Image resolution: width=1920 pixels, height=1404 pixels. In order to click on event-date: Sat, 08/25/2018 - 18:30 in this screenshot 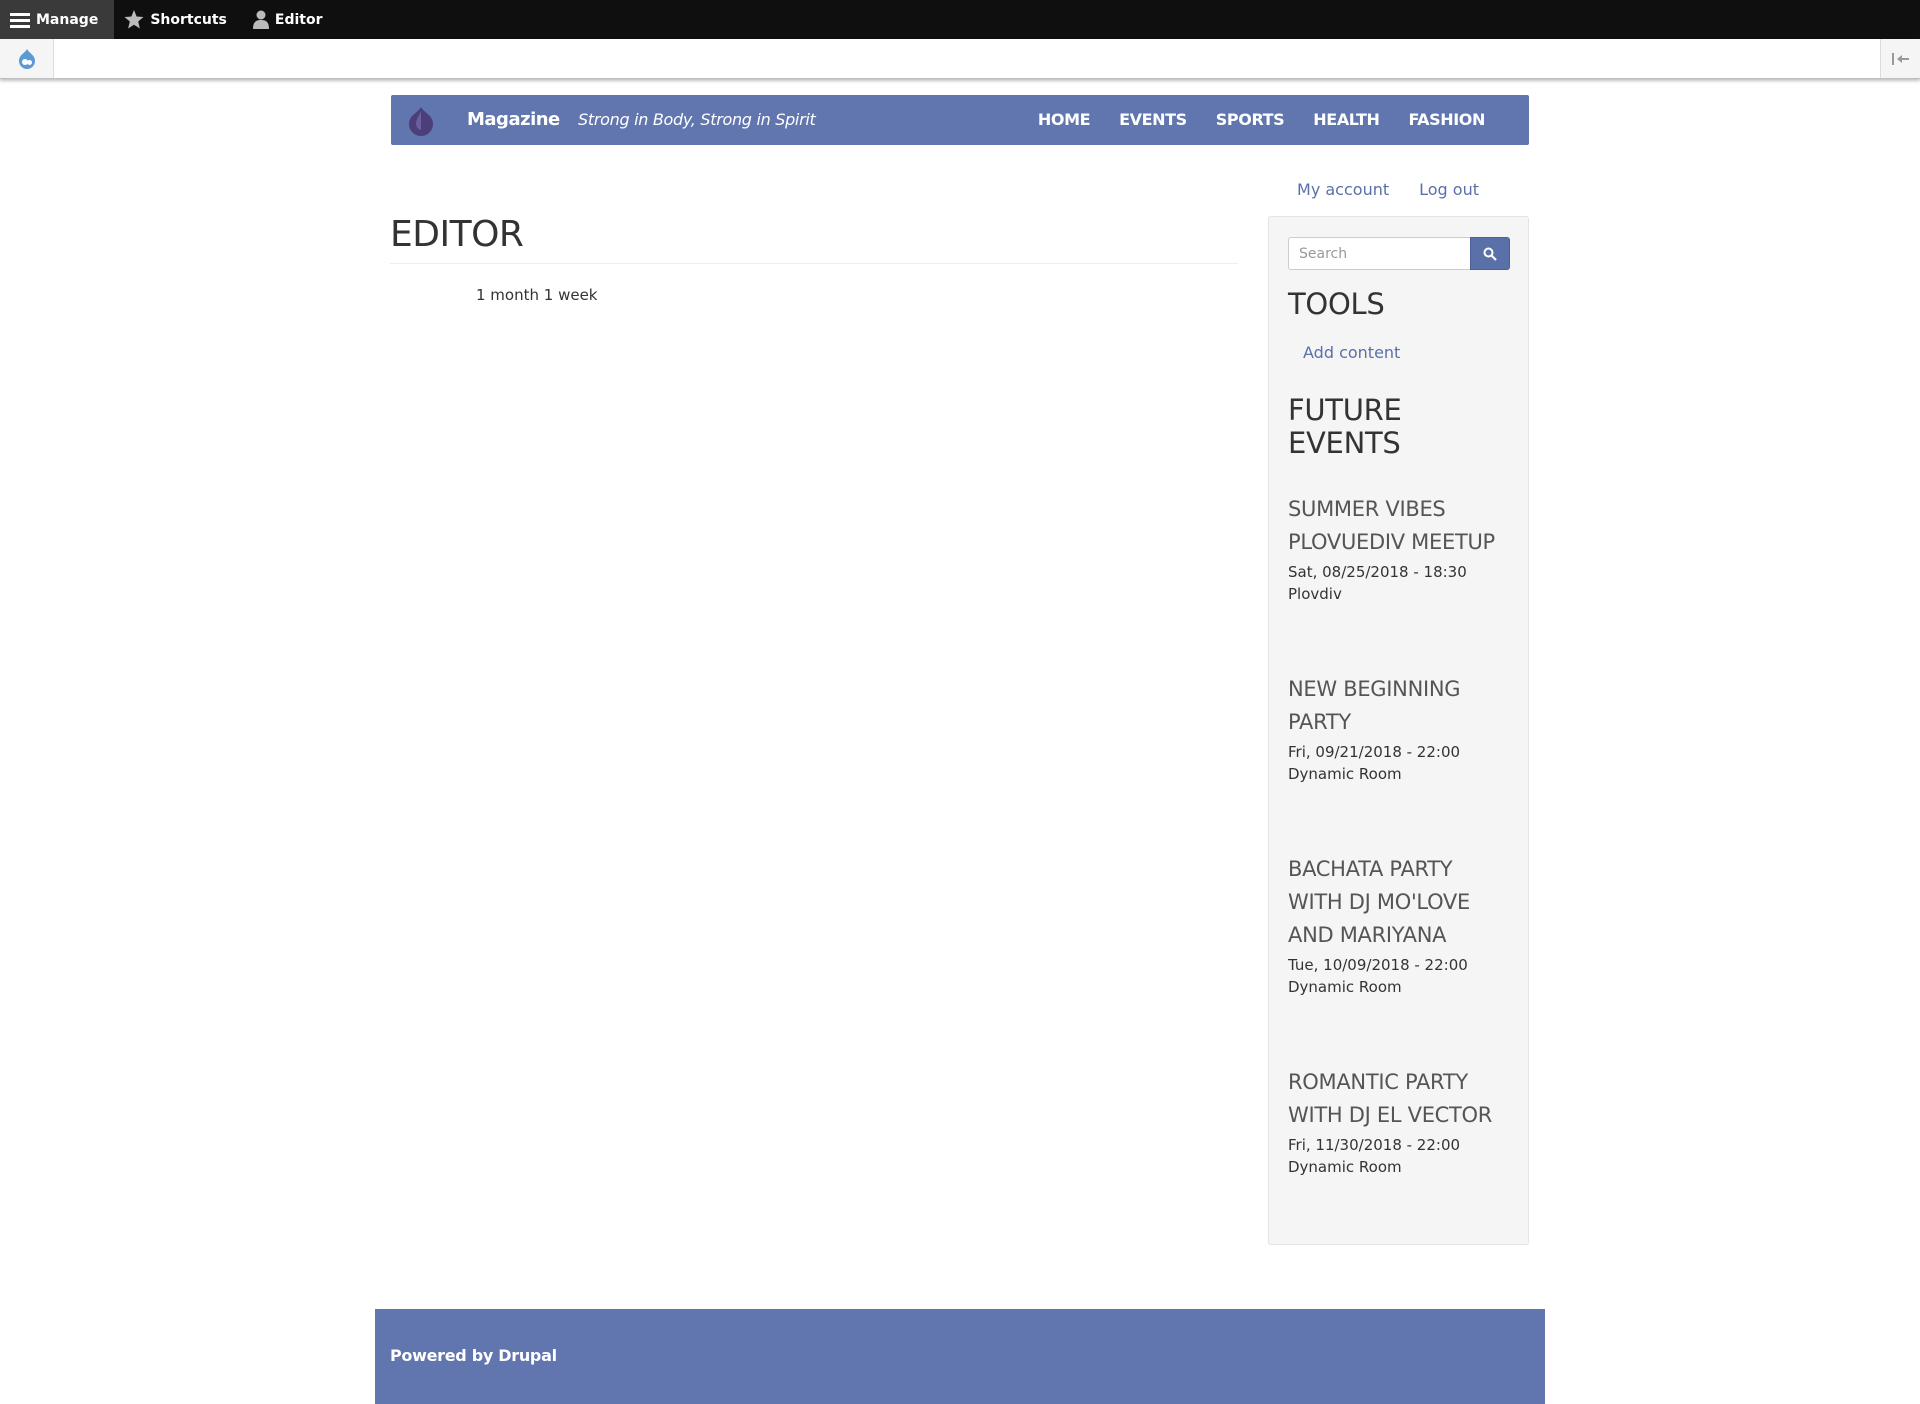, I will do `click(1377, 572)`.